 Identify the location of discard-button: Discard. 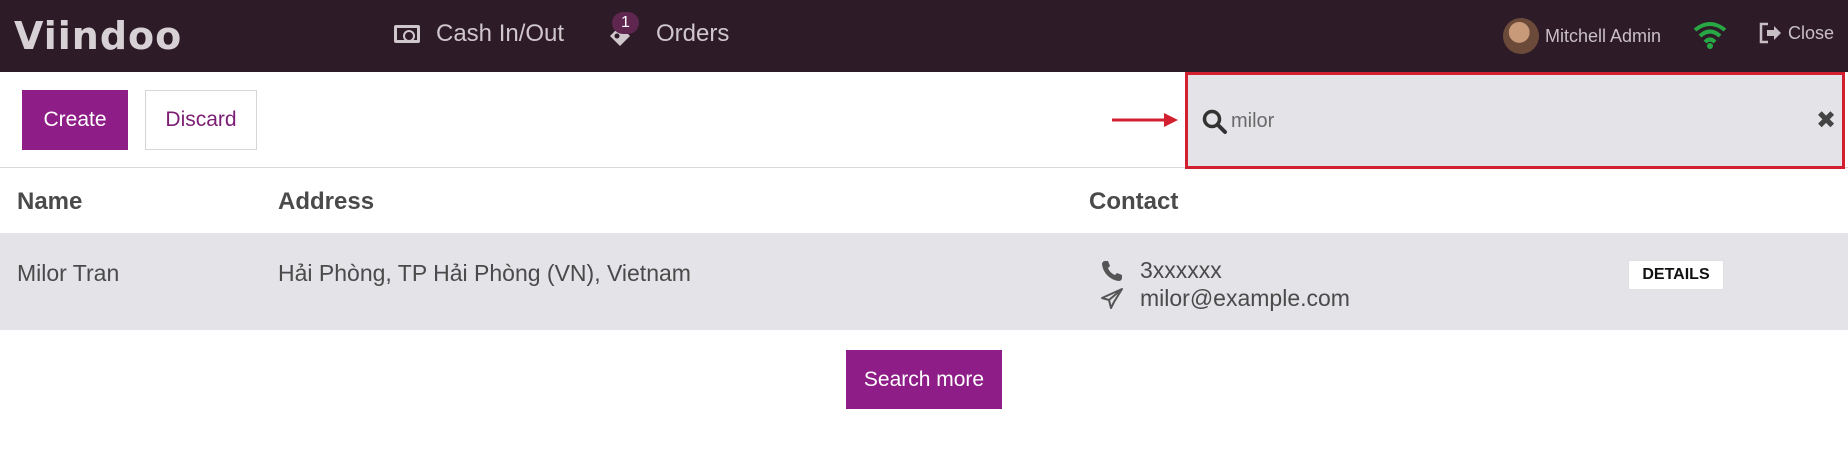
(201, 120).